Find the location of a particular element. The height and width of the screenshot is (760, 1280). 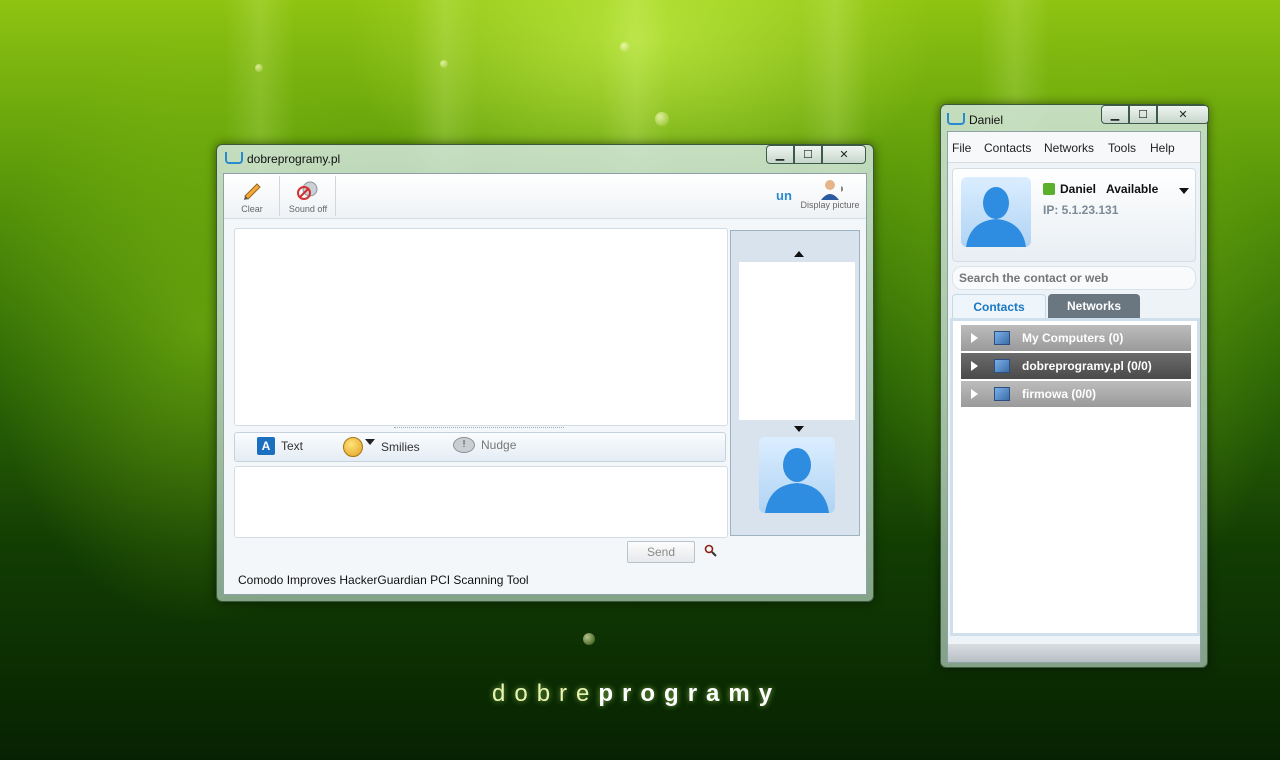

menu-file: File is located at coordinates (961, 148).